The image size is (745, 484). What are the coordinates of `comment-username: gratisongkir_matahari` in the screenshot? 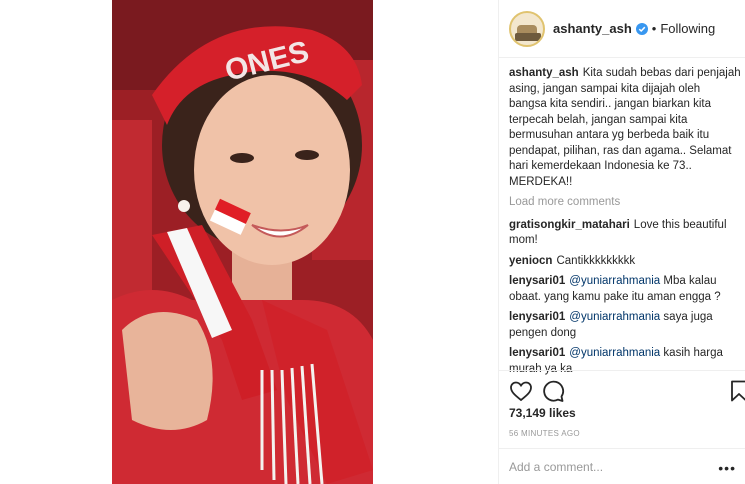 It's located at (569, 225).